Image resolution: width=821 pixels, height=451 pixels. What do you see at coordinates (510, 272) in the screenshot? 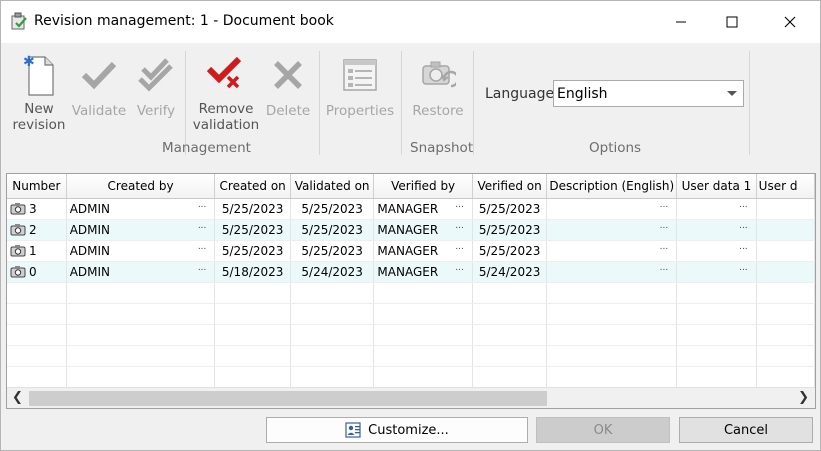
I see `verified-on-cell: 5/24/2023` at bounding box center [510, 272].